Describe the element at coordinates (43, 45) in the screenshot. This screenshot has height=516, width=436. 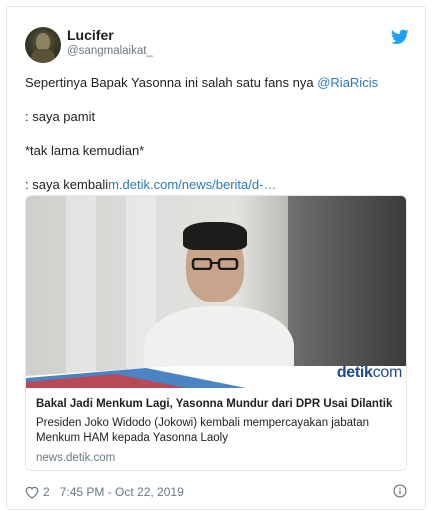
I see `avatar` at that location.